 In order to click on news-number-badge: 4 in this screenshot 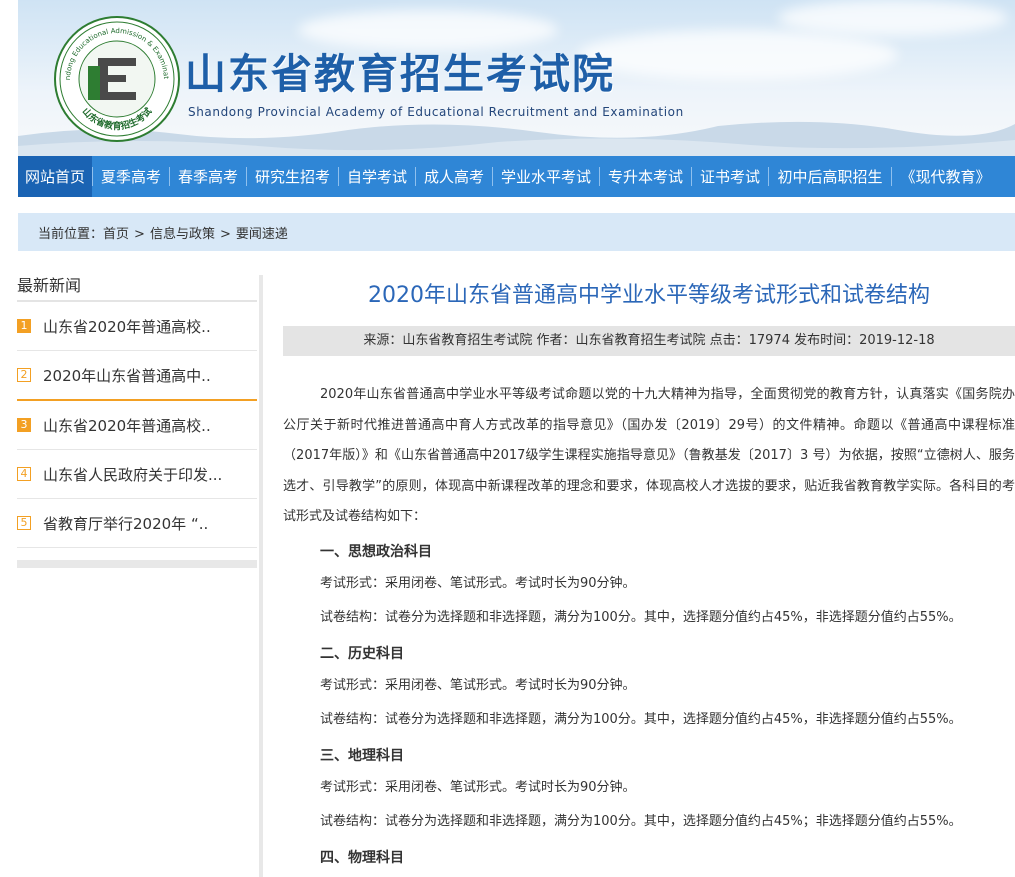, I will do `click(24, 474)`.